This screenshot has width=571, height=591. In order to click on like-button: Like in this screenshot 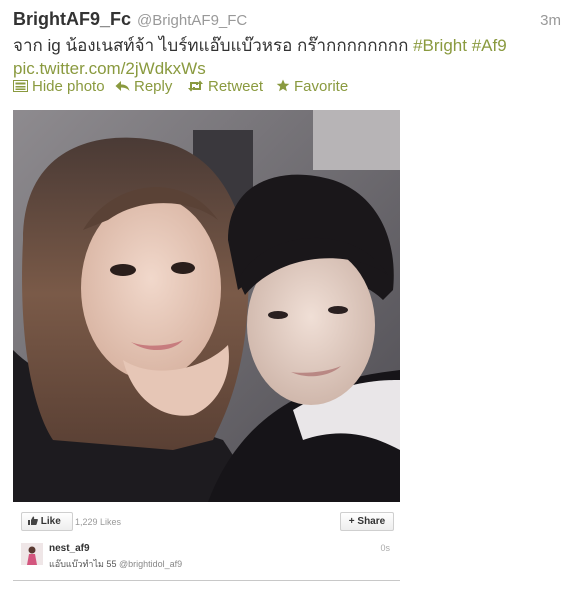, I will do `click(47, 521)`.